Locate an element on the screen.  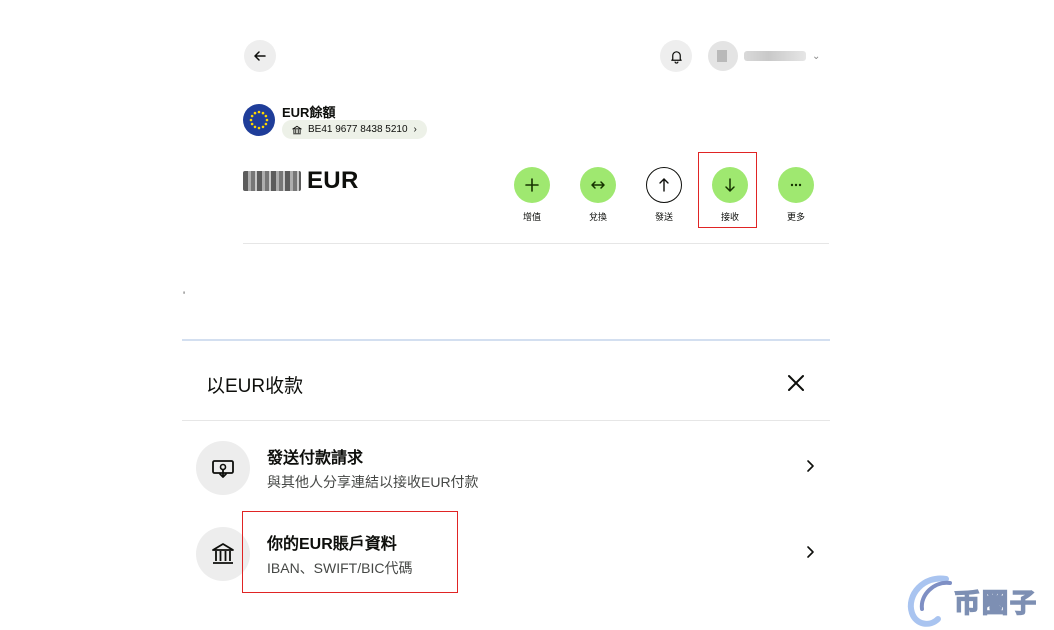
top-up-button: 增值 is located at coordinates (532, 195).